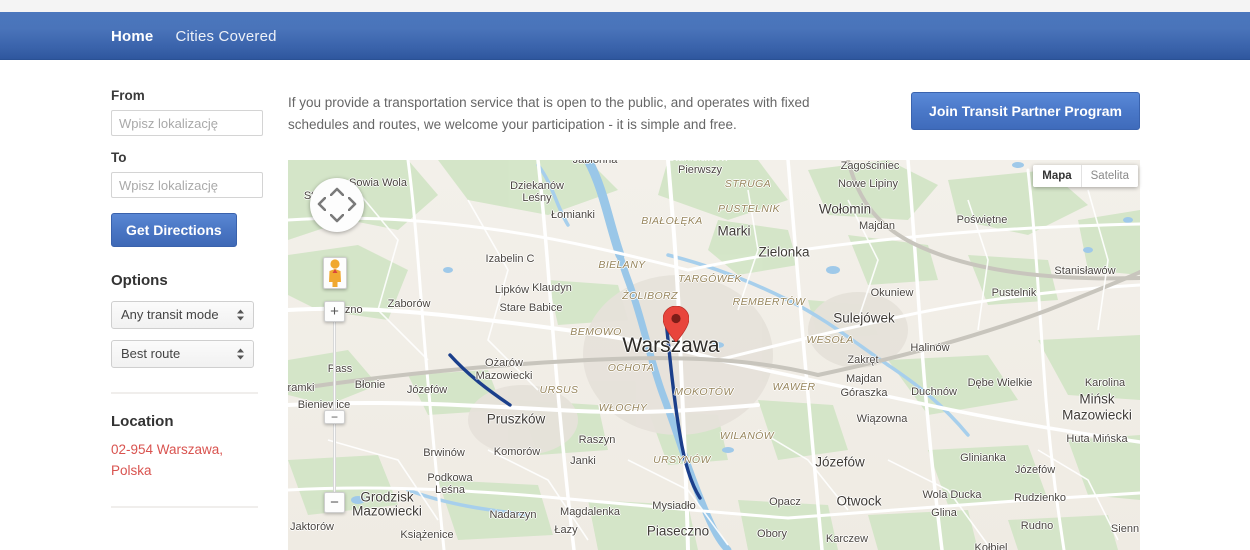 The height and width of the screenshot is (550, 1250). Describe the element at coordinates (334, 502) in the screenshot. I see `zoom-out-button: −` at that location.